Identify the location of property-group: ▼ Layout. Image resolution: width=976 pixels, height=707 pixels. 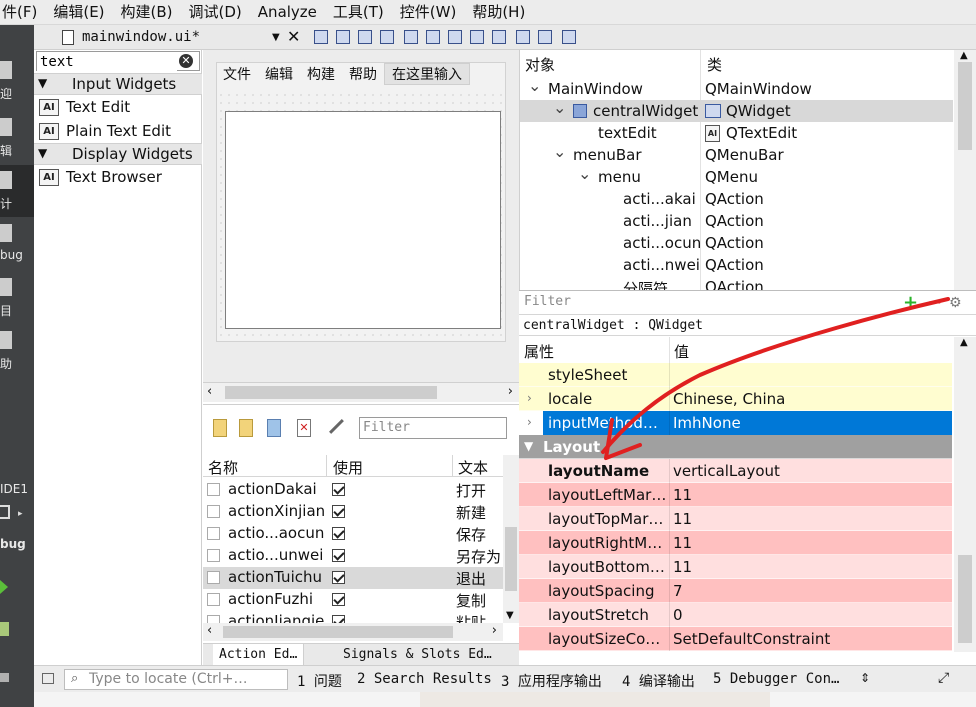
(735, 447).